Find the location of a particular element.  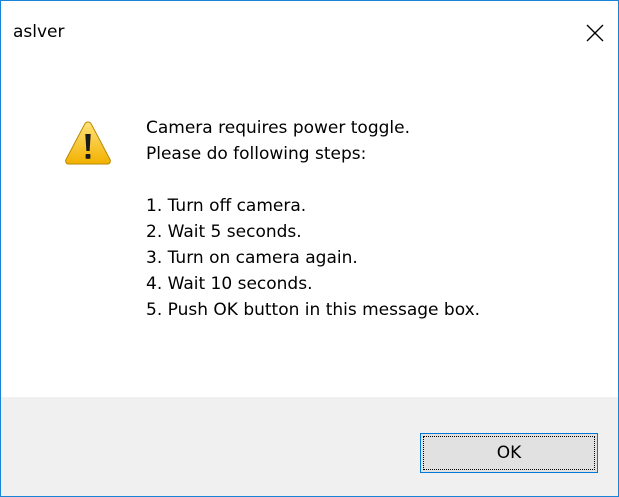

warning-icon is located at coordinates (88, 143).